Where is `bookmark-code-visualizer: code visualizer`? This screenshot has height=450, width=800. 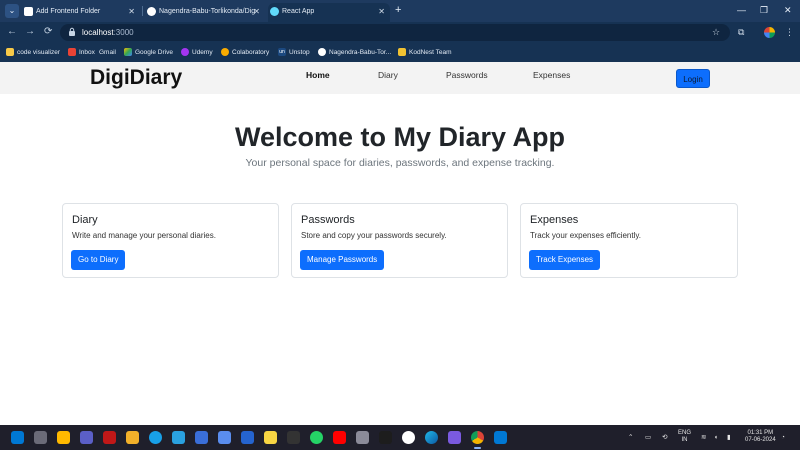 bookmark-code-visualizer: code visualizer is located at coordinates (33, 52).